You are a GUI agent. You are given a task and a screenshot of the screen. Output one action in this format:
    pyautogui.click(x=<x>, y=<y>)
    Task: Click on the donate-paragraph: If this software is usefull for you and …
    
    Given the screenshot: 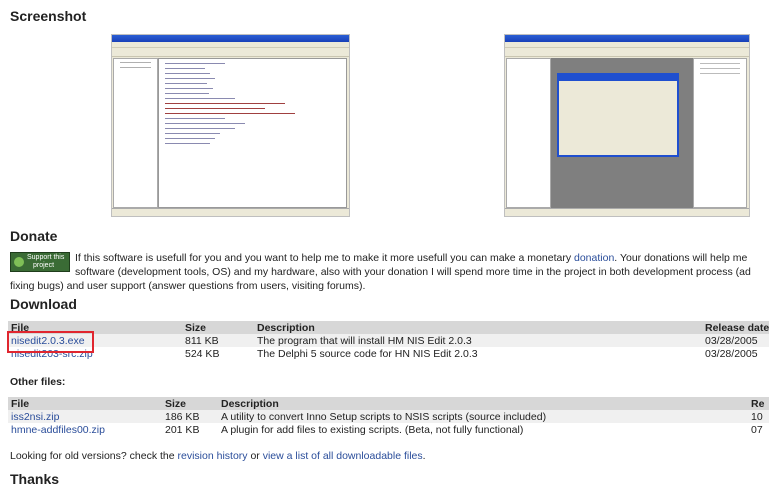 What is the action you would take?
    pyautogui.click(x=389, y=272)
    